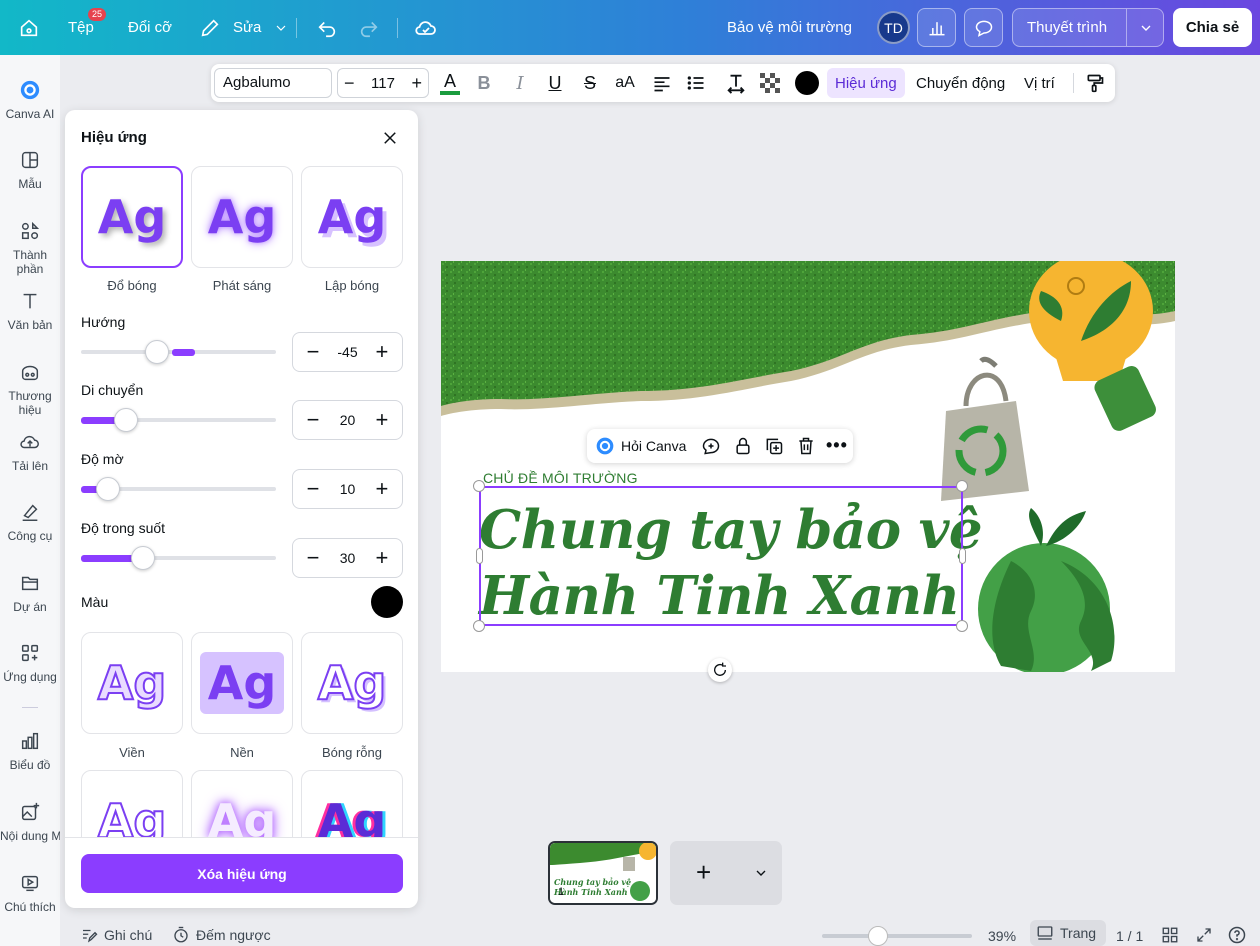 This screenshot has width=1260, height=946. What do you see at coordinates (30, 389) in the screenshot?
I see `rail-item-brand: Thương hiệu` at bounding box center [30, 389].